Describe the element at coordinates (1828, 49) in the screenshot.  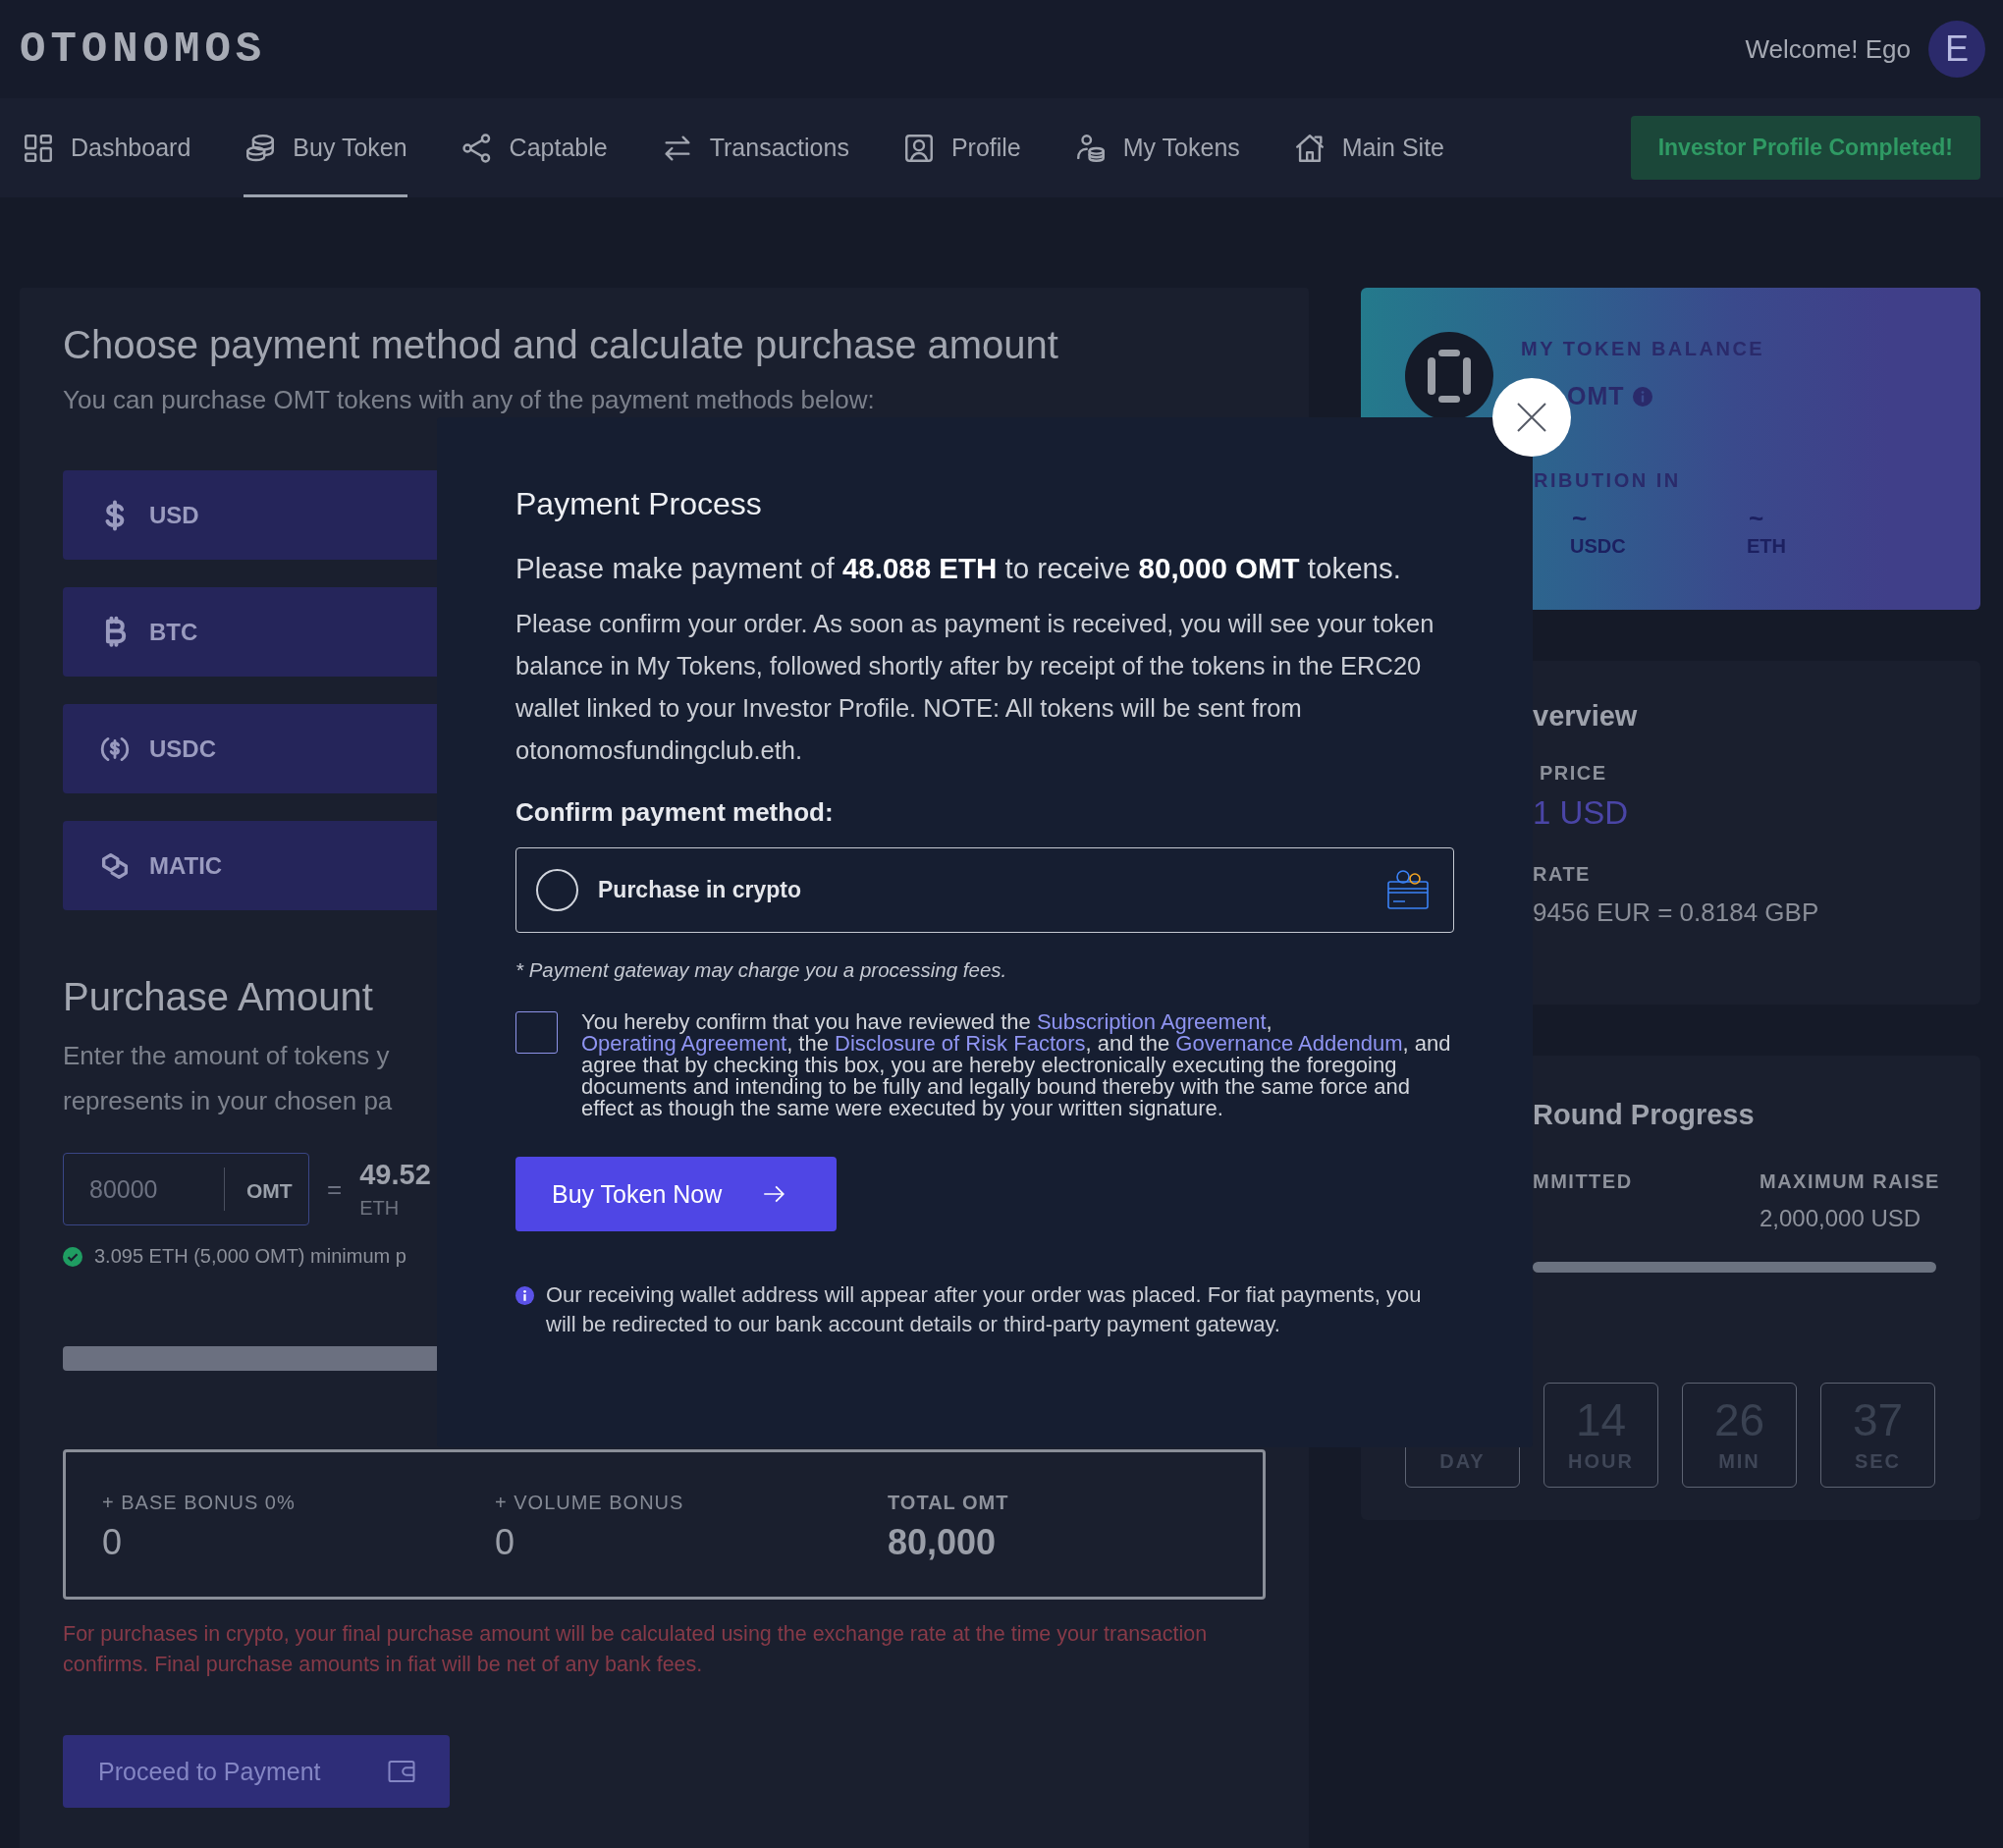
I see `welcome-text: Welcome! Ego` at that location.